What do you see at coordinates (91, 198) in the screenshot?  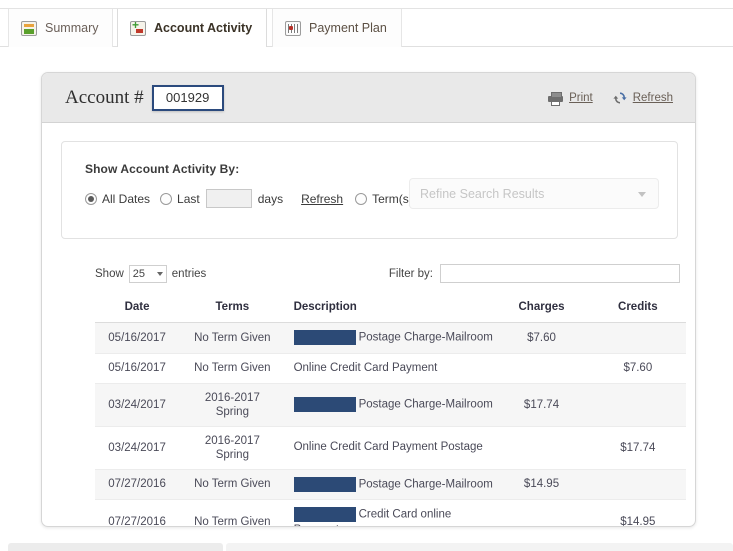 I see `radio-all-dates` at bounding box center [91, 198].